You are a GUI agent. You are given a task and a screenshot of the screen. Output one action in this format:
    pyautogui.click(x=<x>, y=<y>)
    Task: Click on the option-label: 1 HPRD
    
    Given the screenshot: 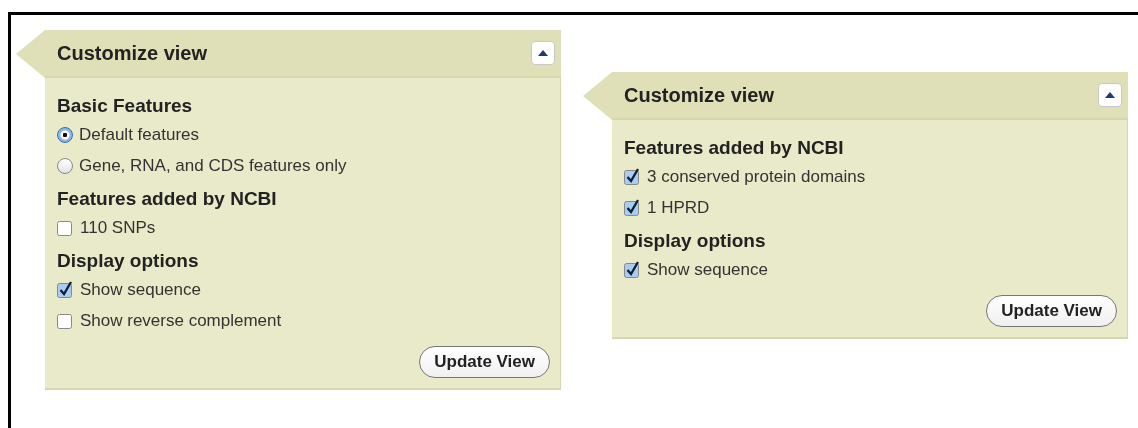 What is the action you would take?
    pyautogui.click(x=678, y=207)
    